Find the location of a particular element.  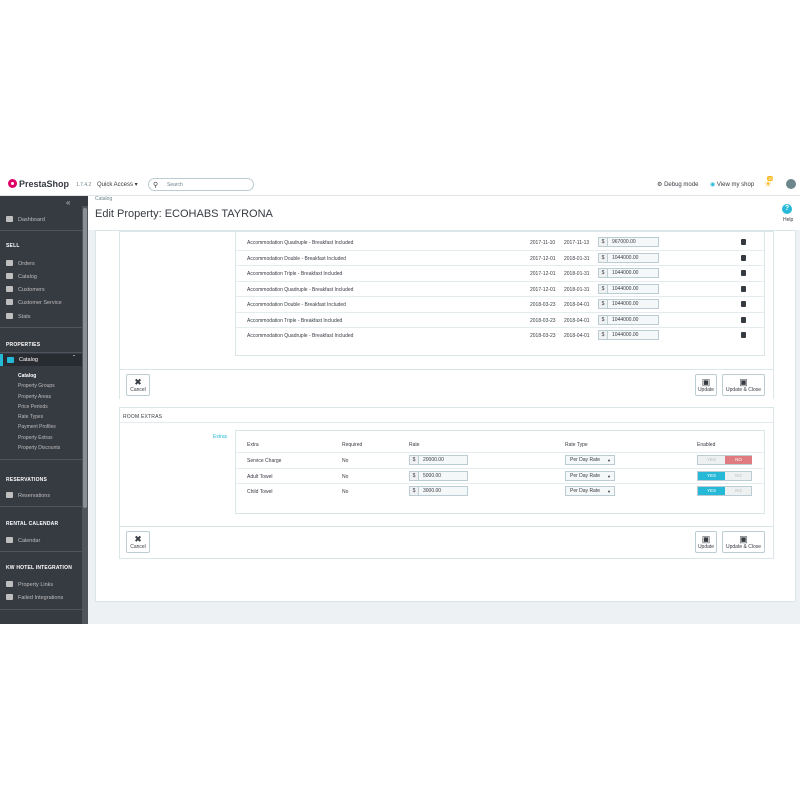

sidebar-subitem-property-discounts: Property Discounts is located at coordinates (39, 448).